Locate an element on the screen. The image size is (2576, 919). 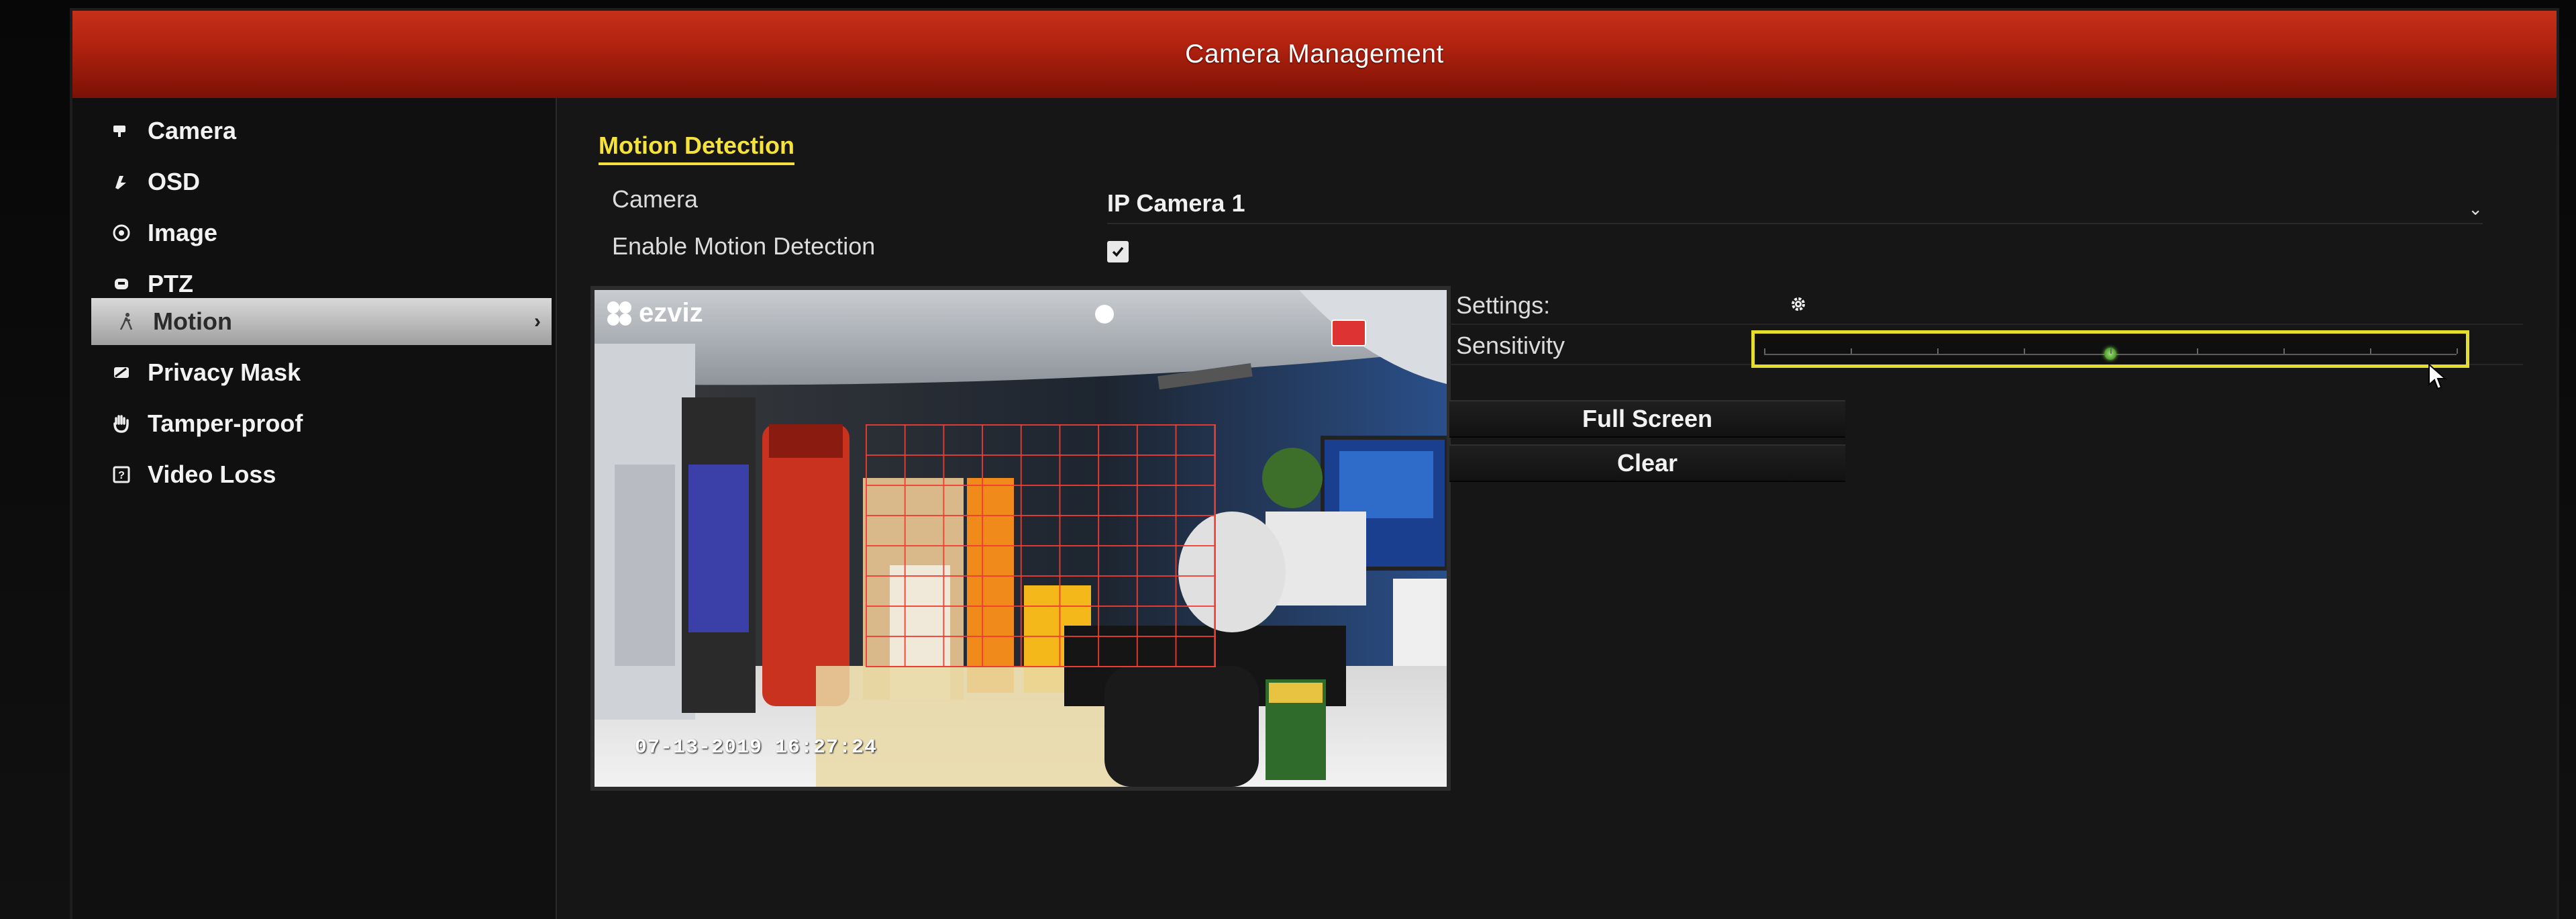
sidebar-item-label: Image is located at coordinates (183, 232).